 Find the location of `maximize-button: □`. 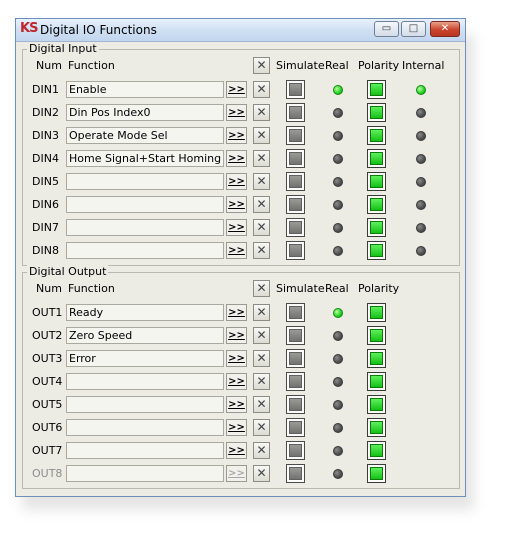

maximize-button: □ is located at coordinates (413, 29).